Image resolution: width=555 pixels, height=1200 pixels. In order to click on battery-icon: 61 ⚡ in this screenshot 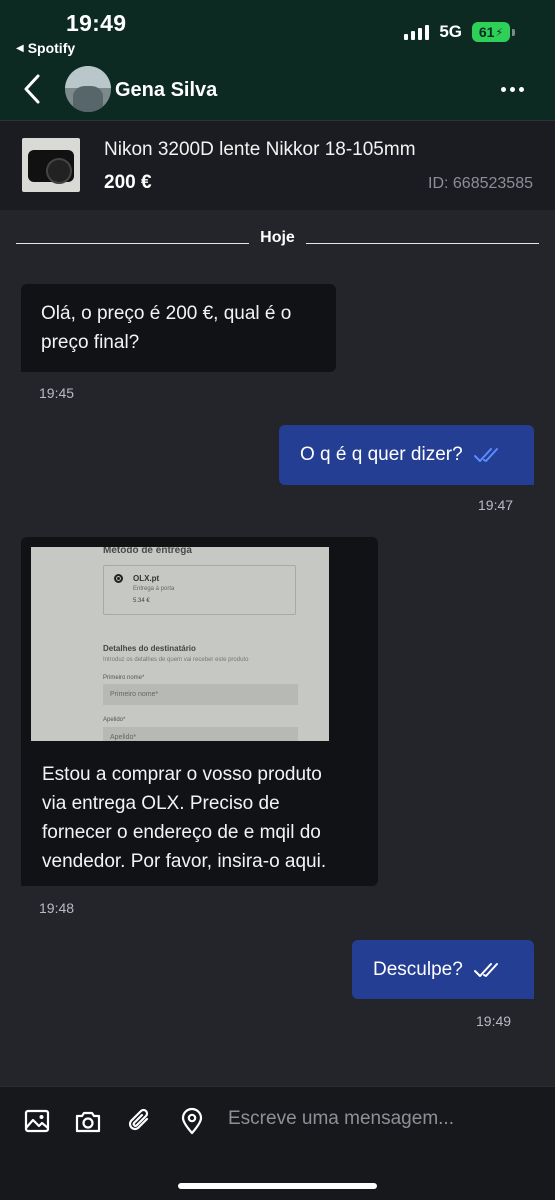, I will do `click(493, 32)`.